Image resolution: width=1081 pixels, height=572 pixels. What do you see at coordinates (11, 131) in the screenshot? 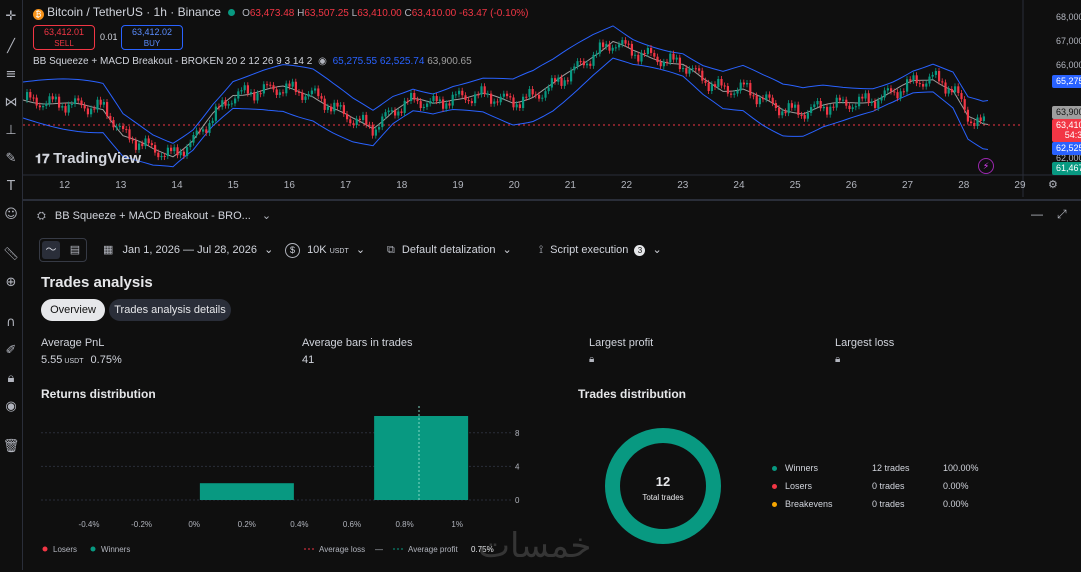
I see `forecast-icon: ⊥` at bounding box center [11, 131].